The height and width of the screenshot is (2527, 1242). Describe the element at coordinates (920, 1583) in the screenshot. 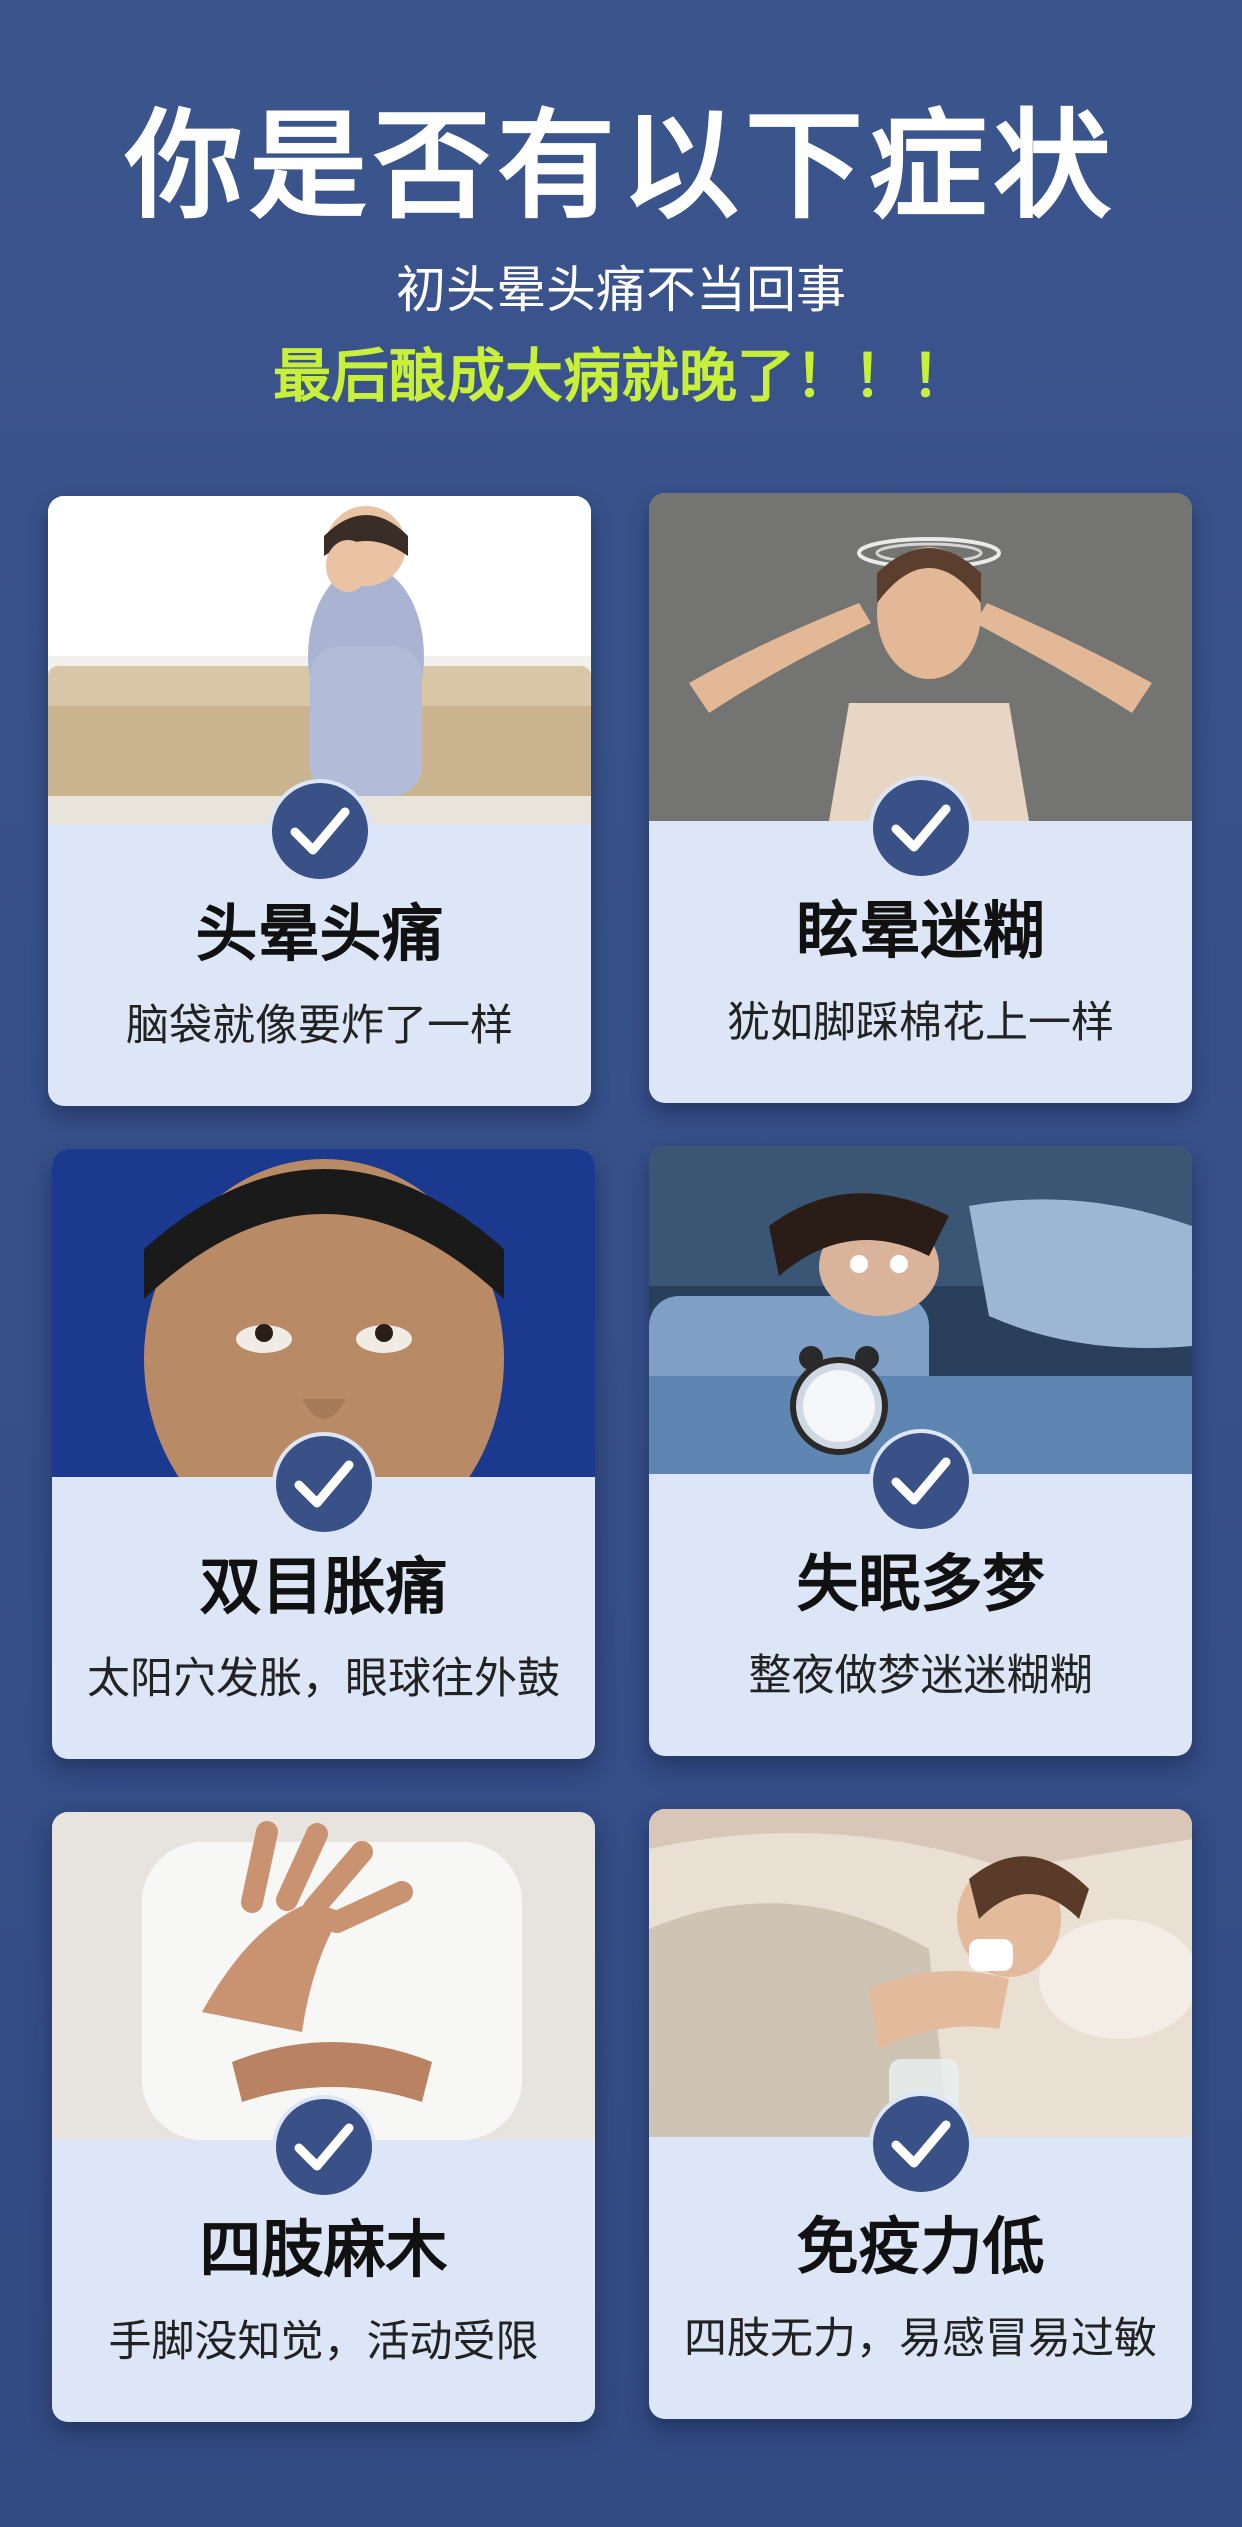

I see `symptom-title: 失眠多梦` at that location.